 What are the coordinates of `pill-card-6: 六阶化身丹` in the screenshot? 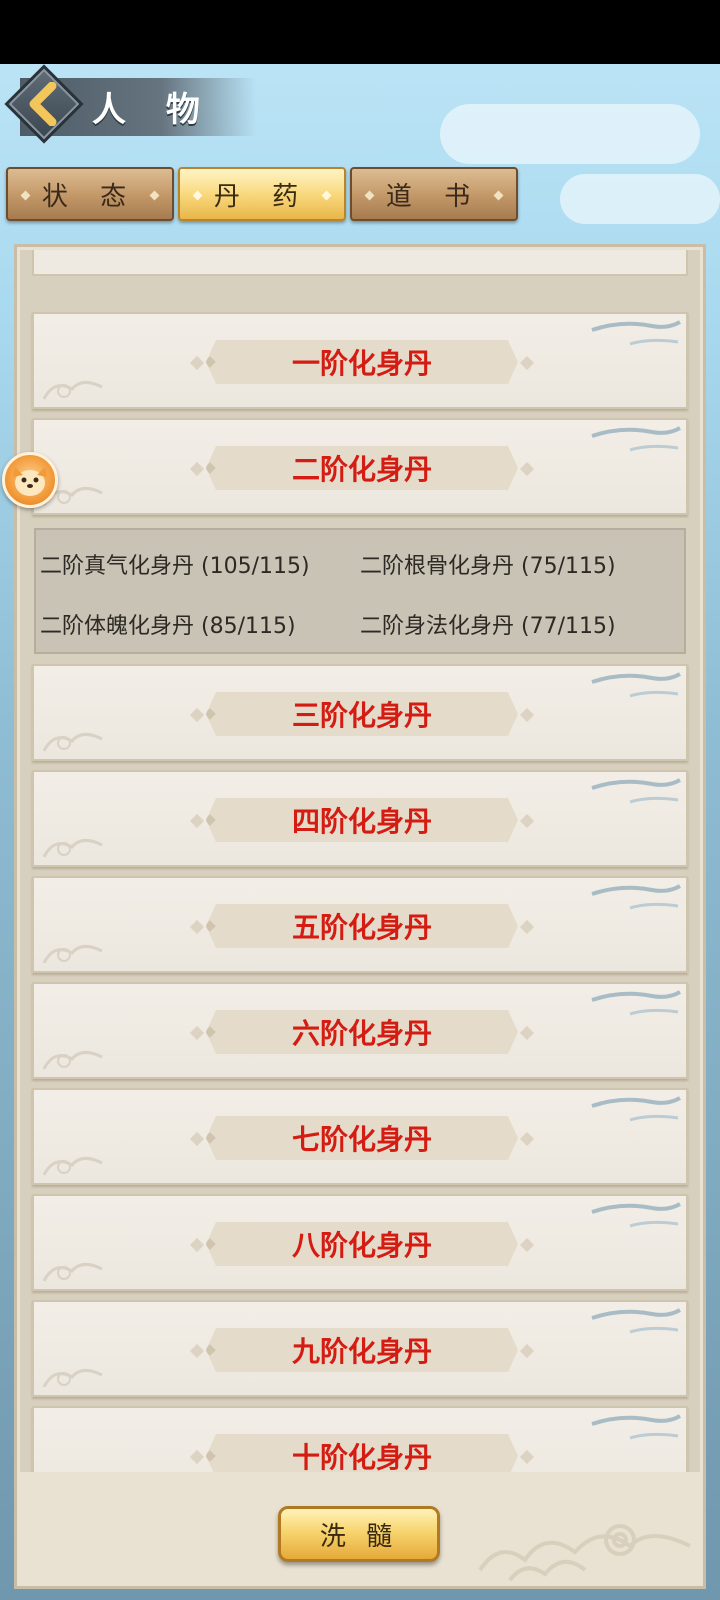 It's located at (360, 1030).